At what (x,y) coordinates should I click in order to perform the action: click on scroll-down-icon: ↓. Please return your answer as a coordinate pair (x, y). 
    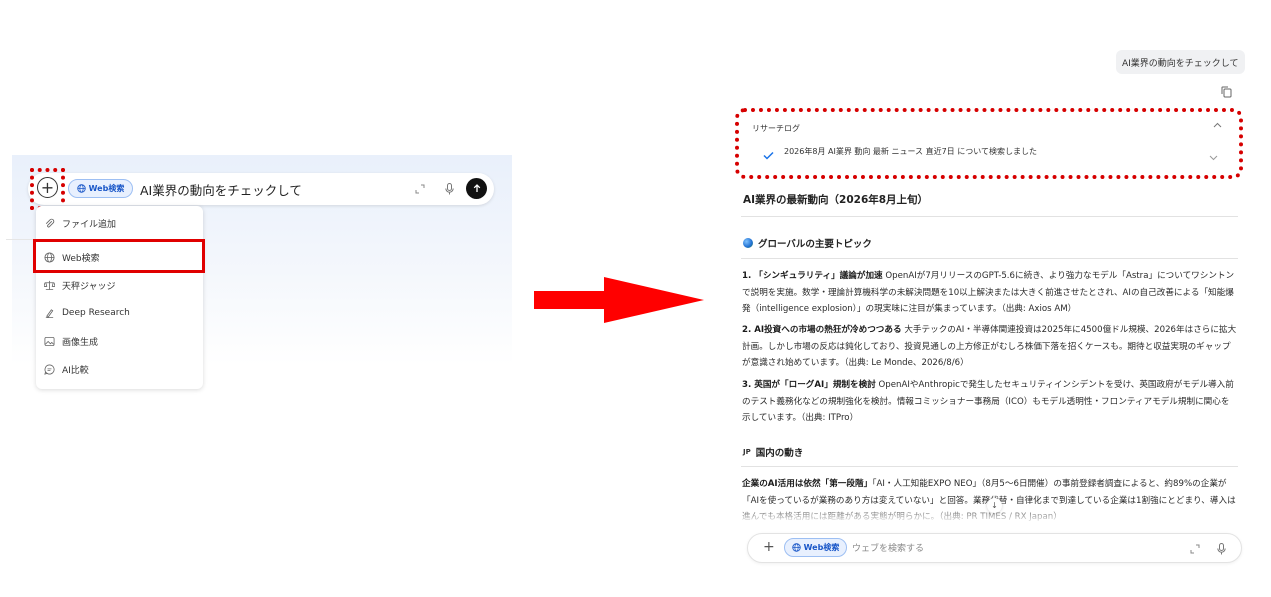
    Looking at the image, I should click on (994, 505).